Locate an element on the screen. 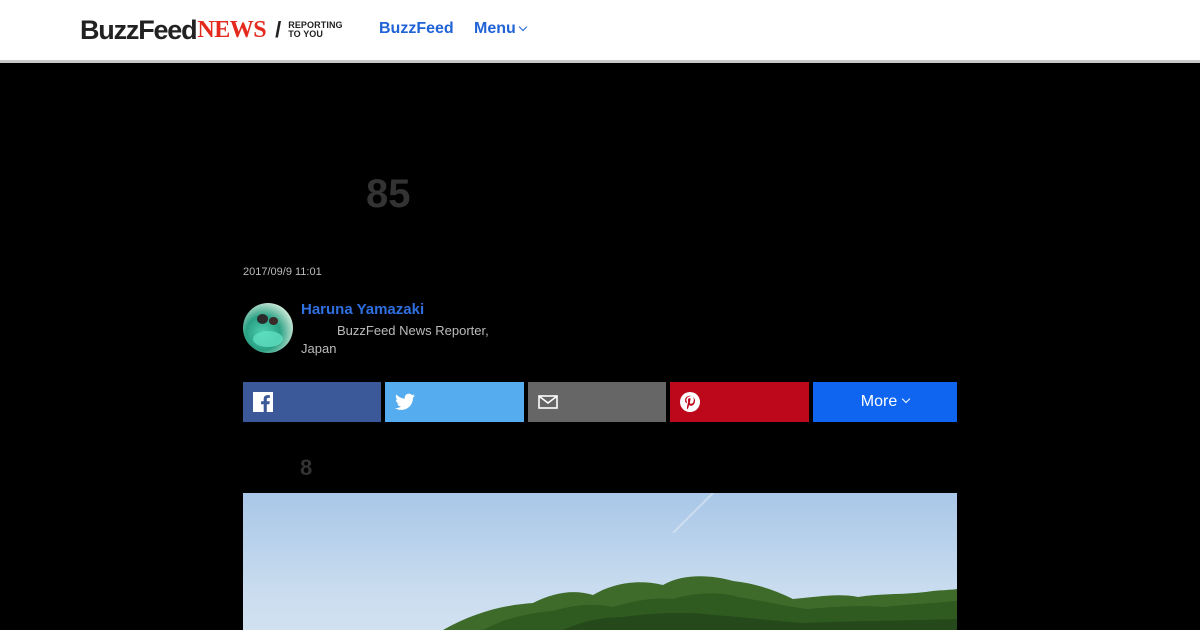 This screenshot has width=1200, height=630. tagline-line-2: TO YOU is located at coordinates (306, 34).